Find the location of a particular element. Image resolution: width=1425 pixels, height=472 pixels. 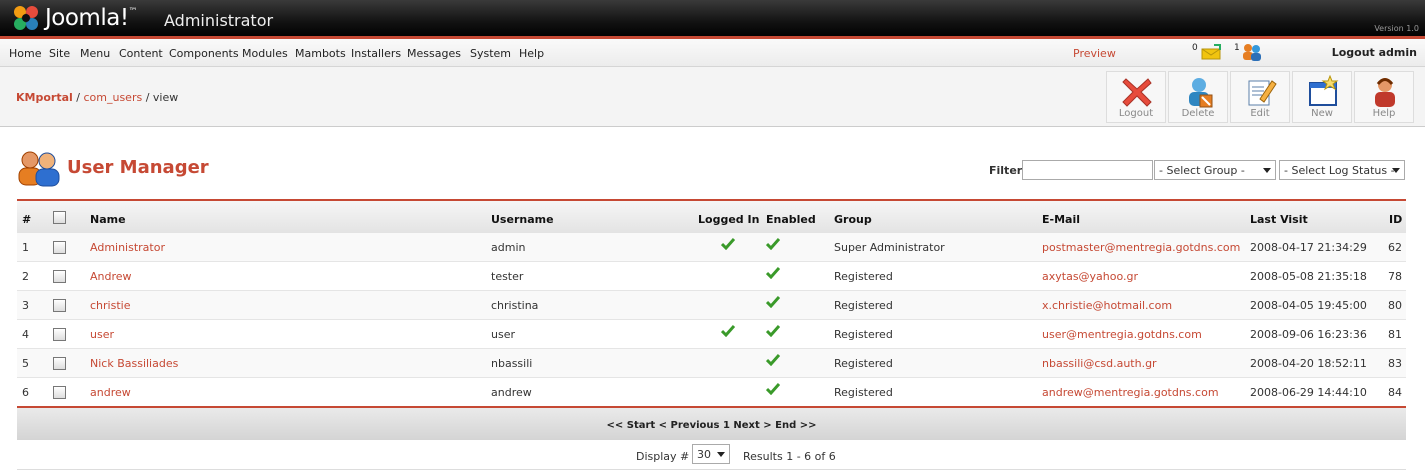

header-bar: Joomla!™ Administrator Version 1.0 is located at coordinates (712, 19).